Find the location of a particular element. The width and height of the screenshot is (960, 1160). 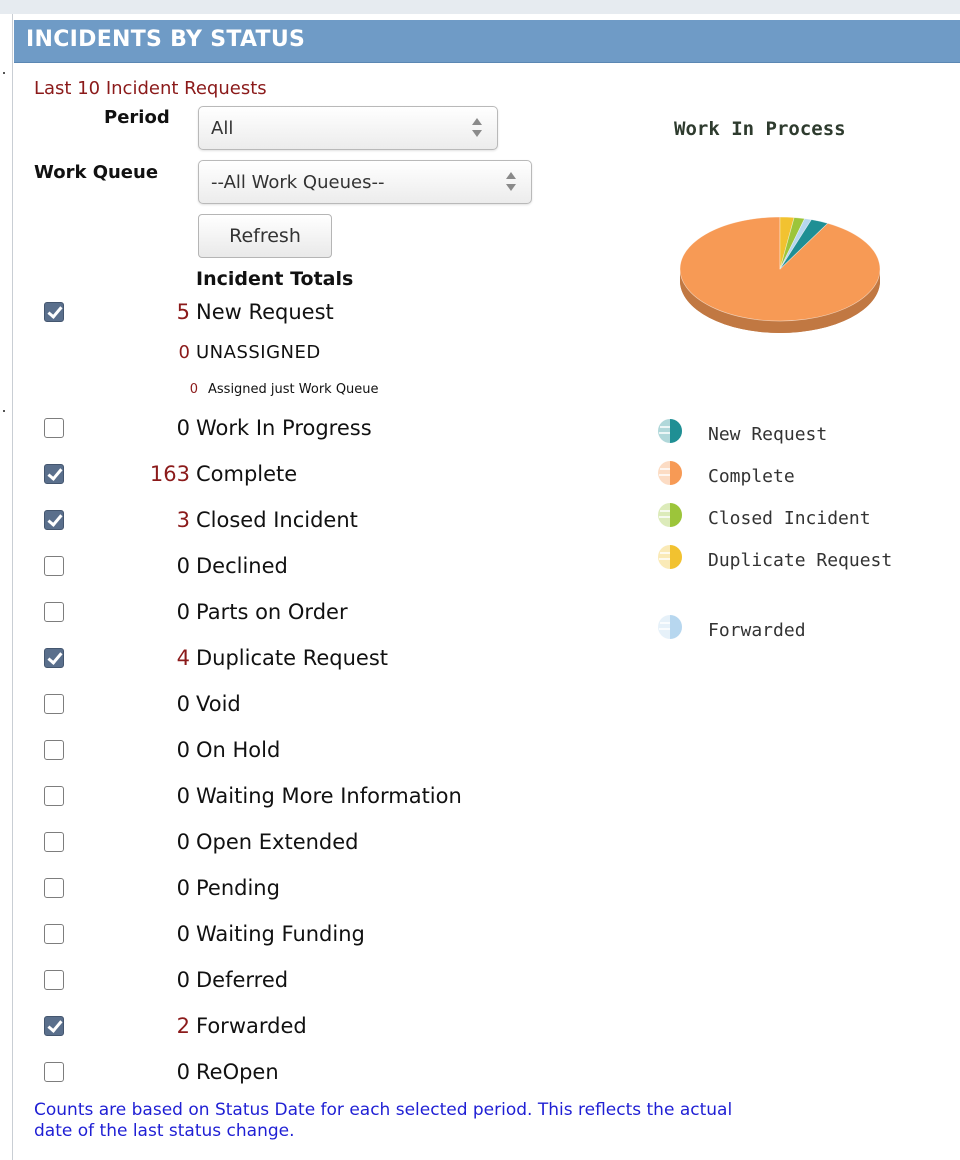

status-row-deferred: 0 Deferred is located at coordinates (260, 981).